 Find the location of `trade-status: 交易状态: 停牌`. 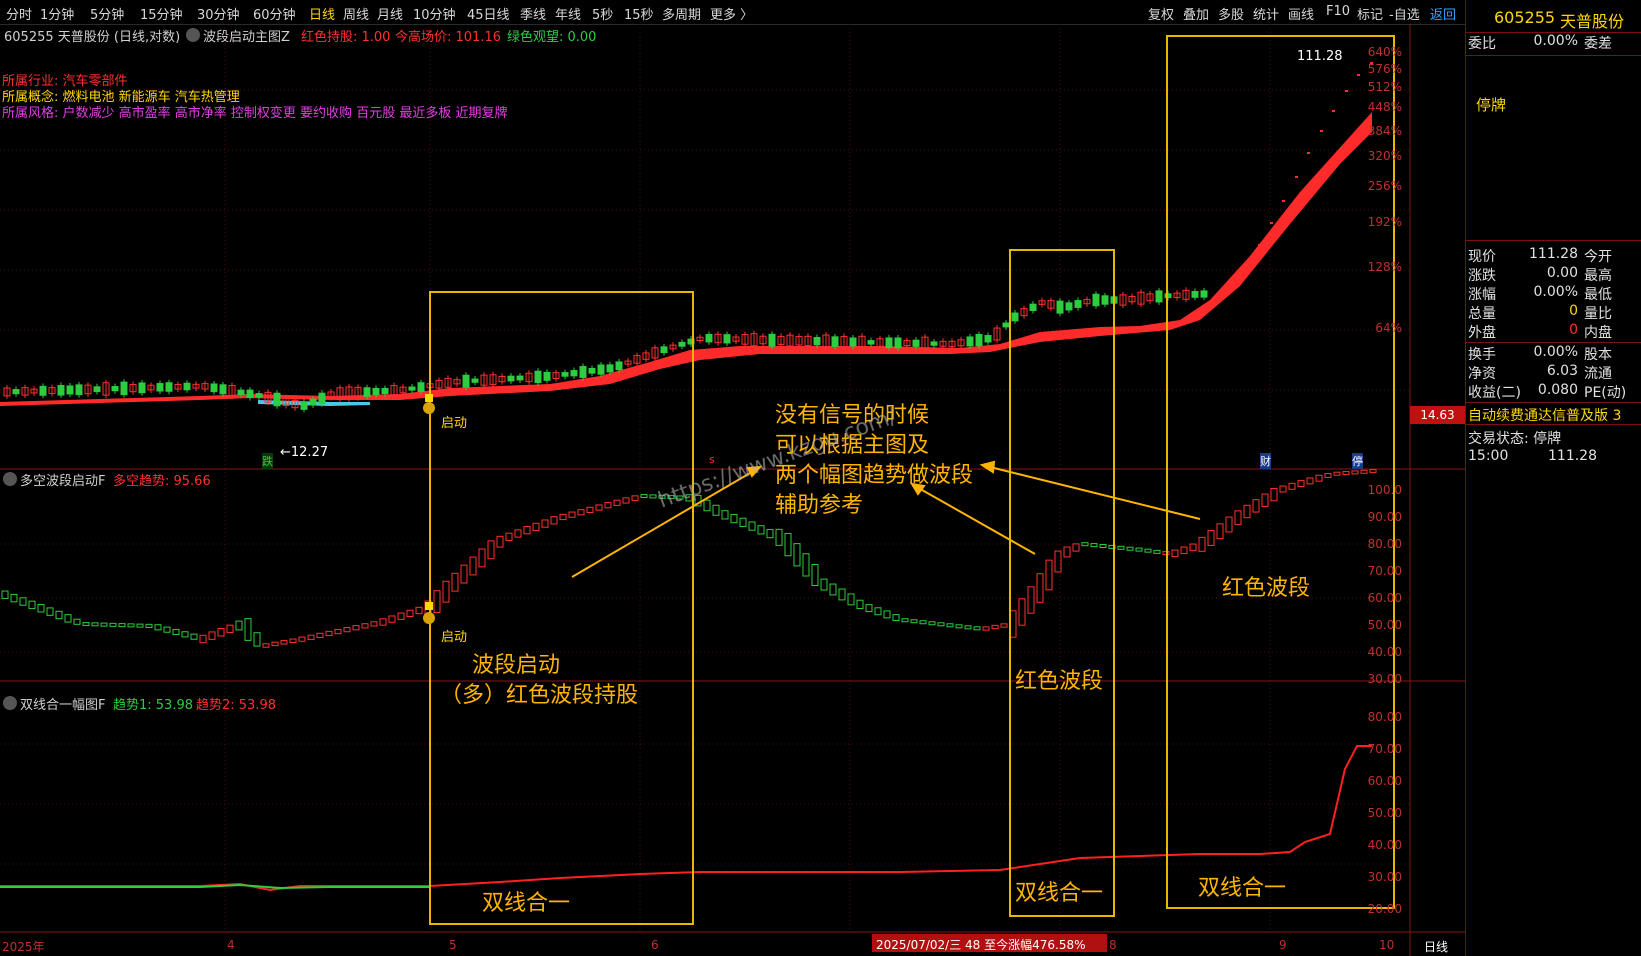

trade-status: 交易状态: 停牌 is located at coordinates (1515, 439).